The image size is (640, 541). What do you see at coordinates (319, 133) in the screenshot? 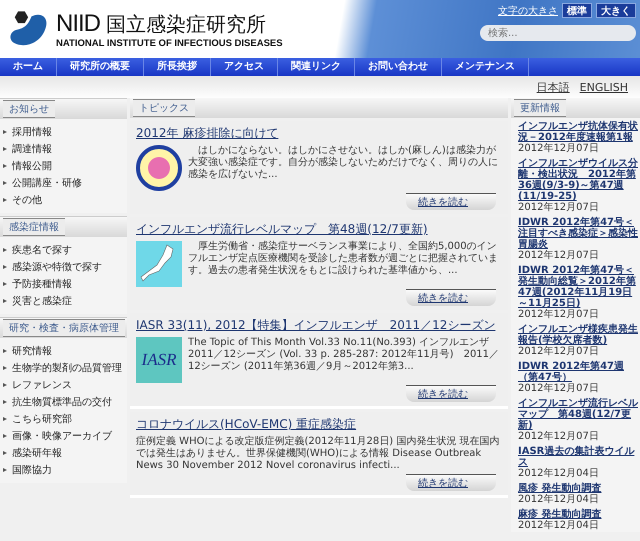
I see `article-link: 2012年 麻疹排除に向けて` at bounding box center [319, 133].